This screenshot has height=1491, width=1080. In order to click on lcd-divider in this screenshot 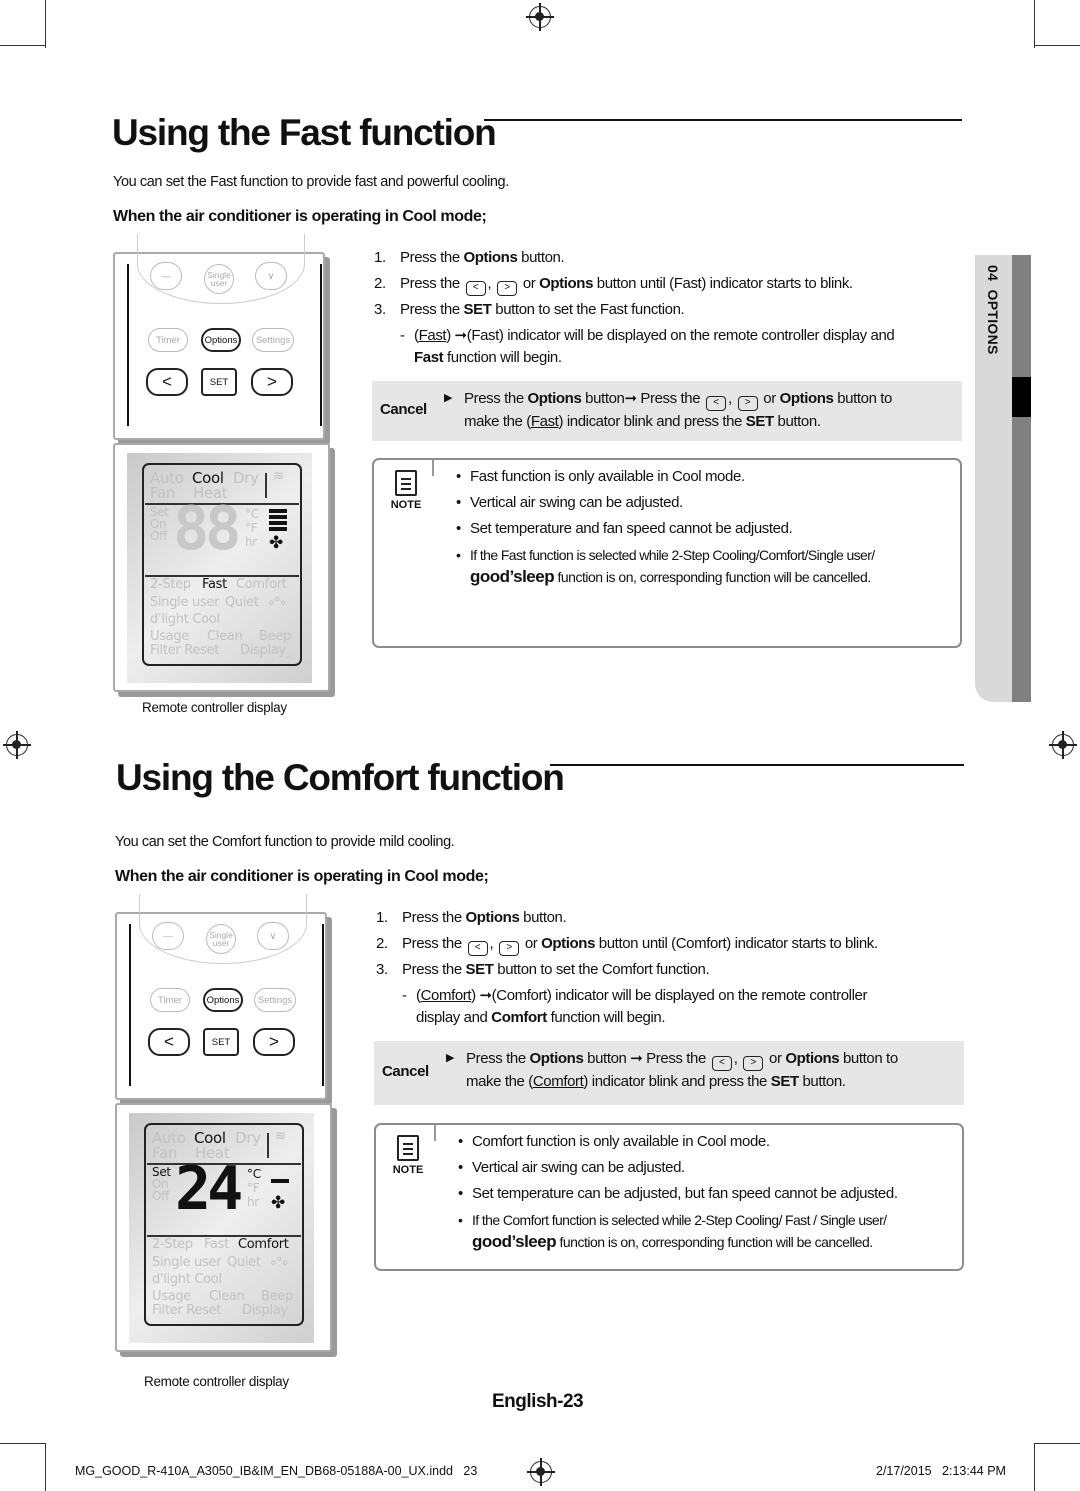, I will do `click(268, 1145)`.